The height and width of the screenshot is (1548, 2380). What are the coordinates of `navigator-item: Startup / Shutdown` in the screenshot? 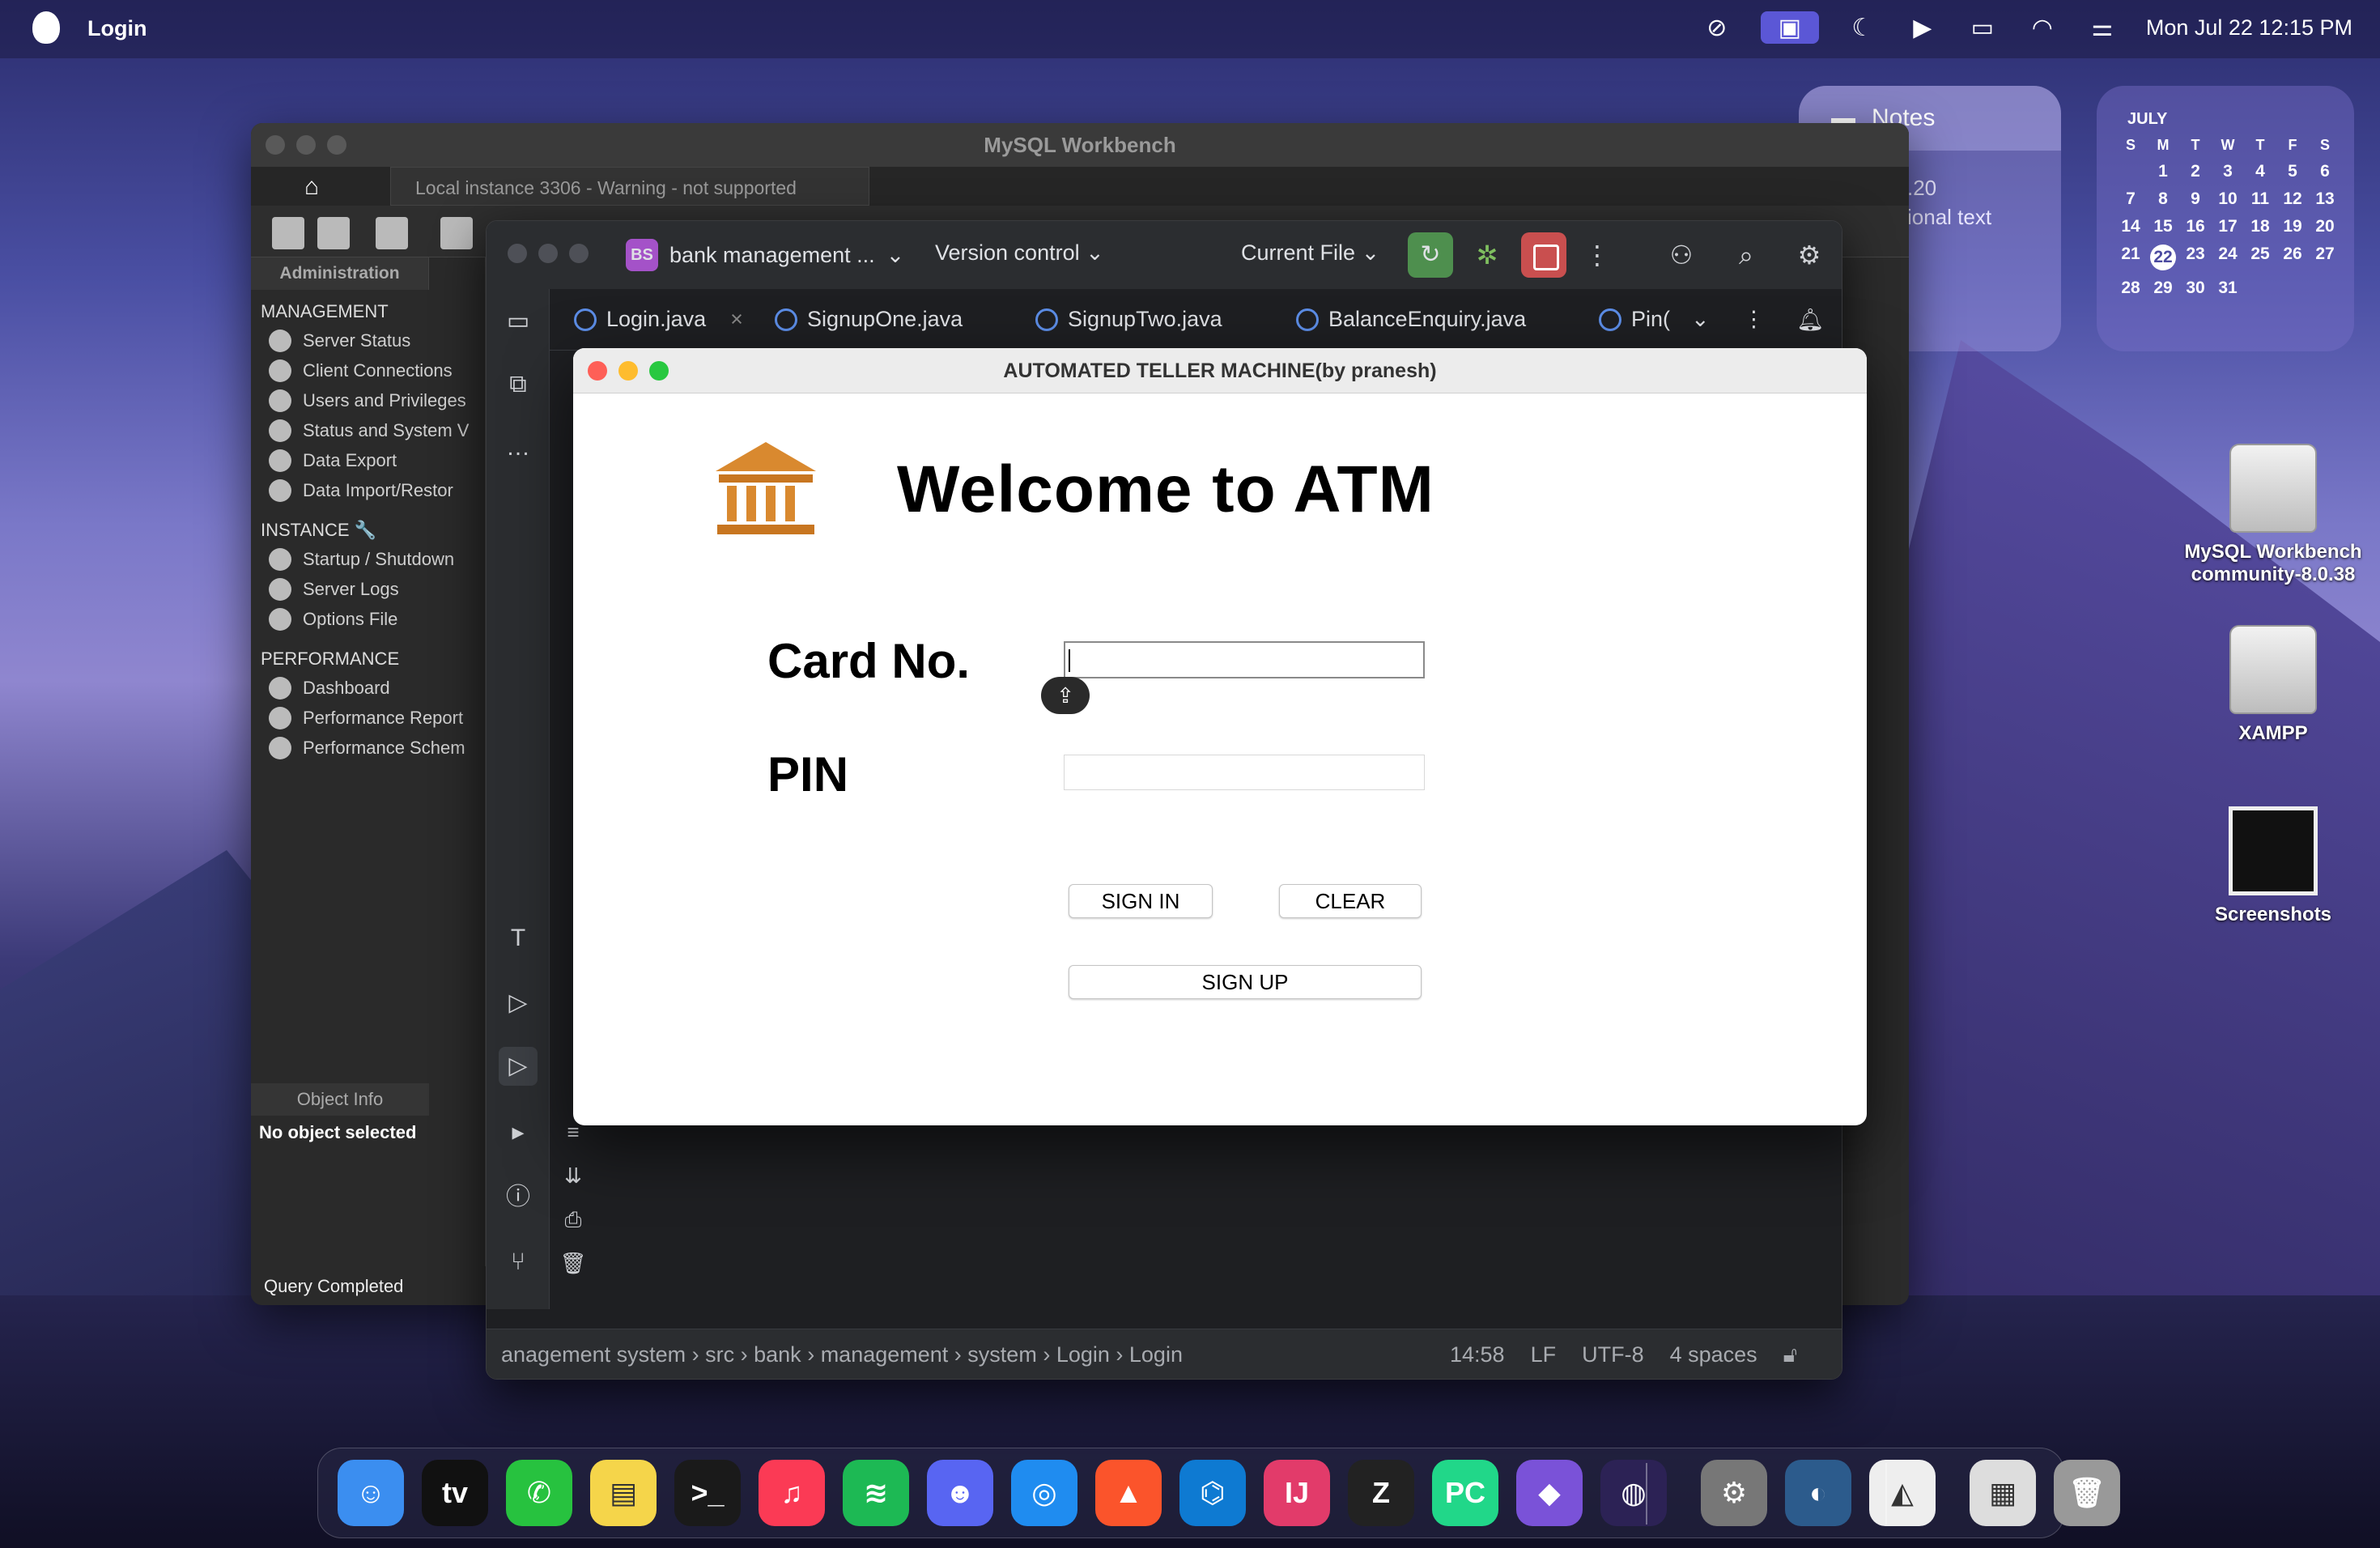 It's located at (368, 556).